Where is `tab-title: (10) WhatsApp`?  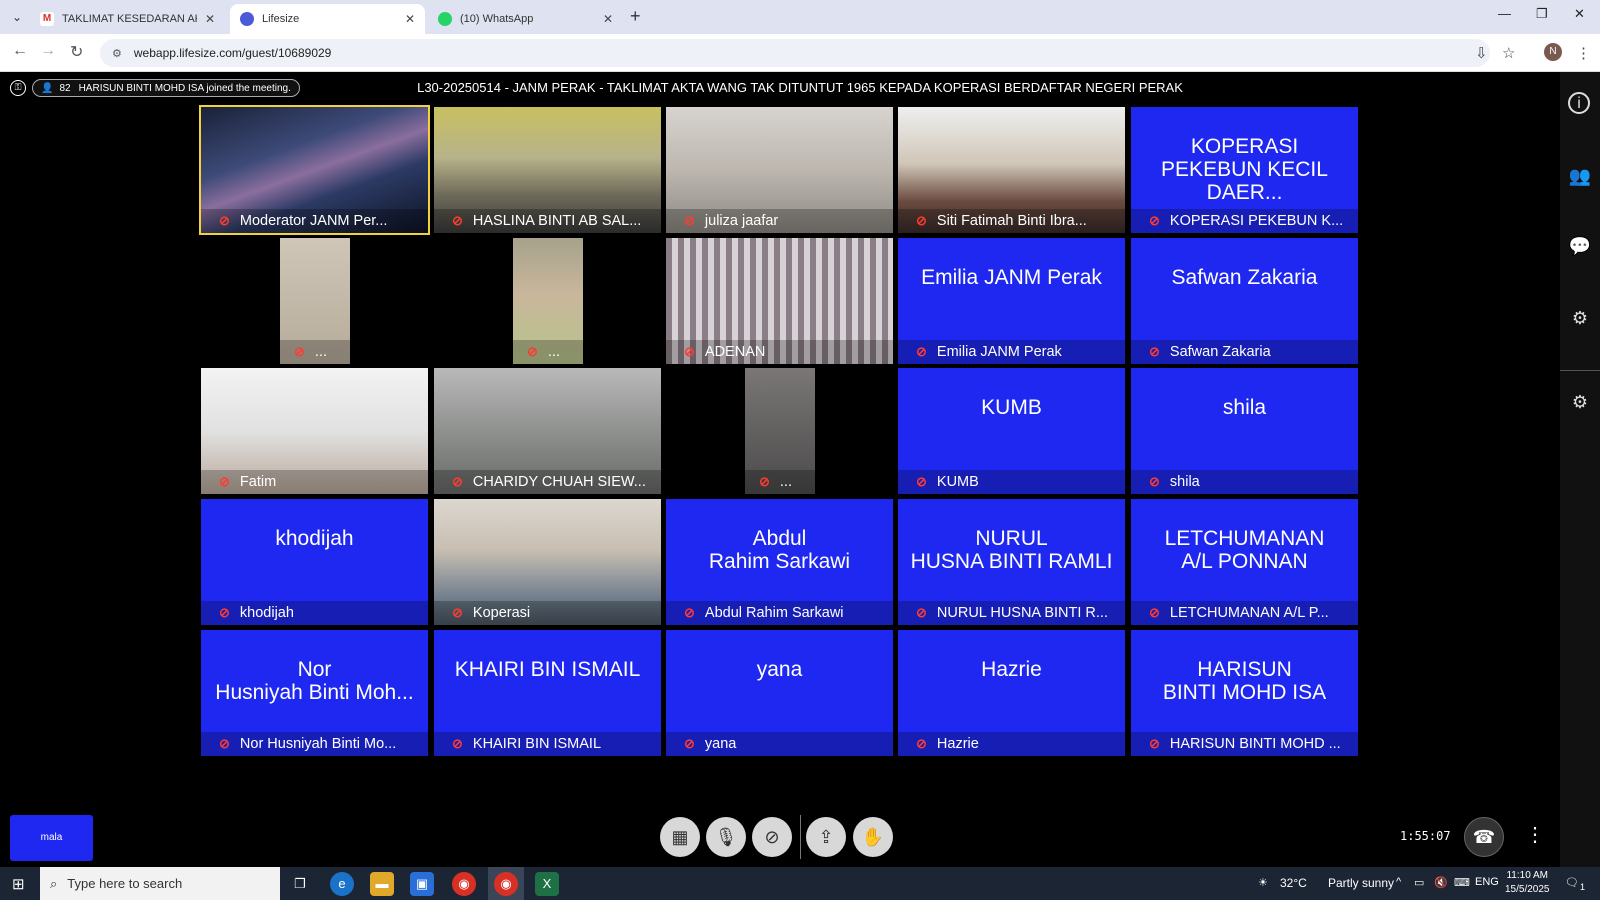 tab-title: (10) WhatsApp is located at coordinates (497, 19).